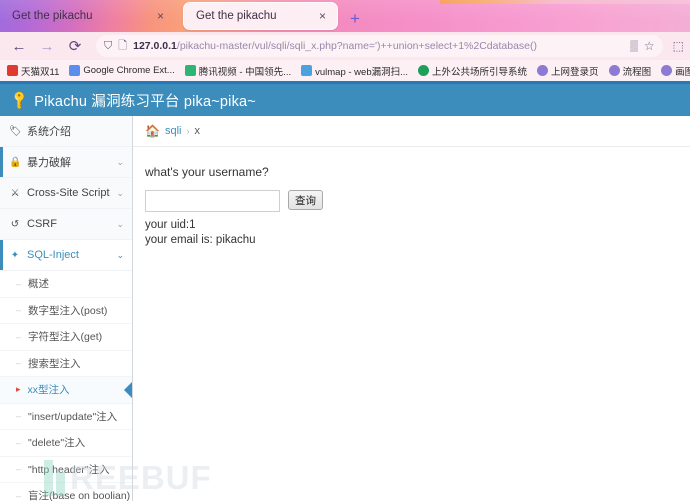  What do you see at coordinates (565, 2) in the screenshot?
I see `theme-accent-strip` at bounding box center [565, 2].